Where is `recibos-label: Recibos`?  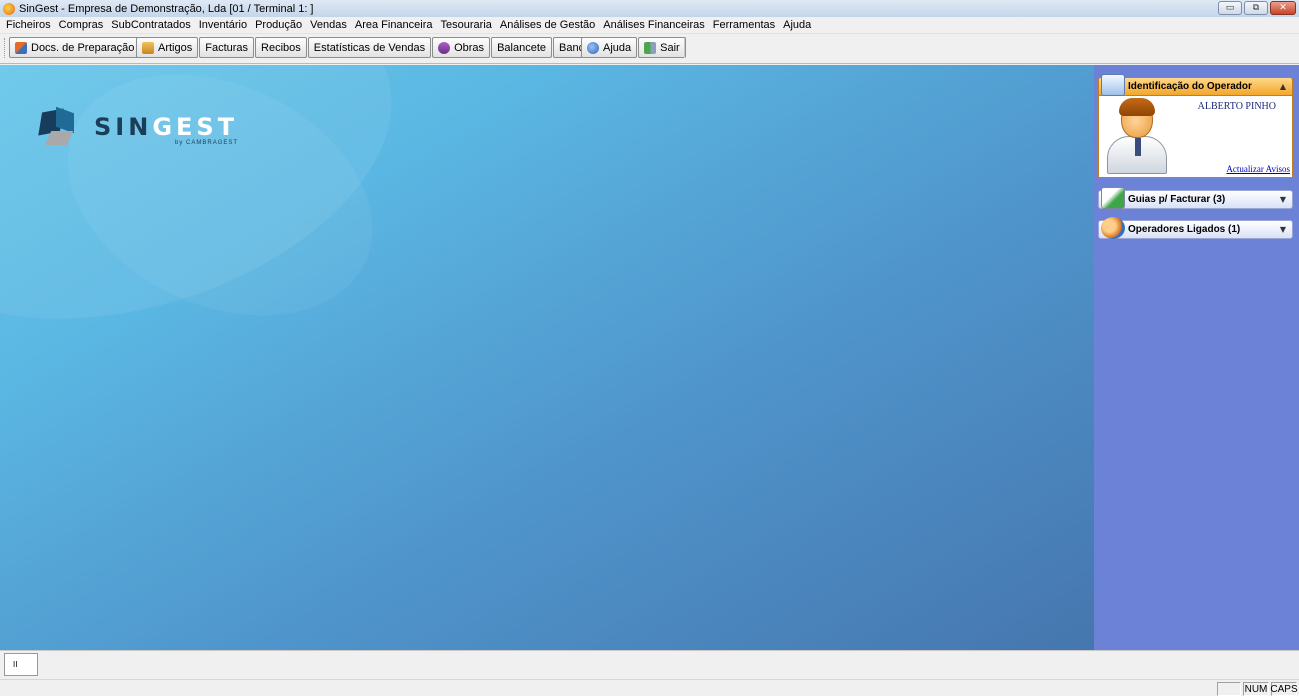
recibos-label: Recibos is located at coordinates (281, 47).